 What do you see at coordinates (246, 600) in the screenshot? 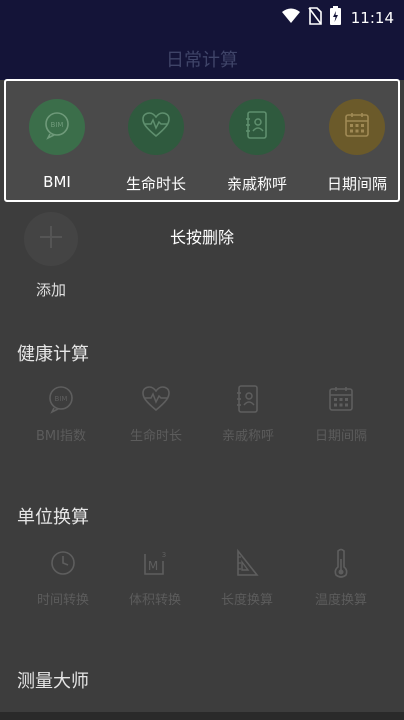
I see `tool-label: 长度换算` at bounding box center [246, 600].